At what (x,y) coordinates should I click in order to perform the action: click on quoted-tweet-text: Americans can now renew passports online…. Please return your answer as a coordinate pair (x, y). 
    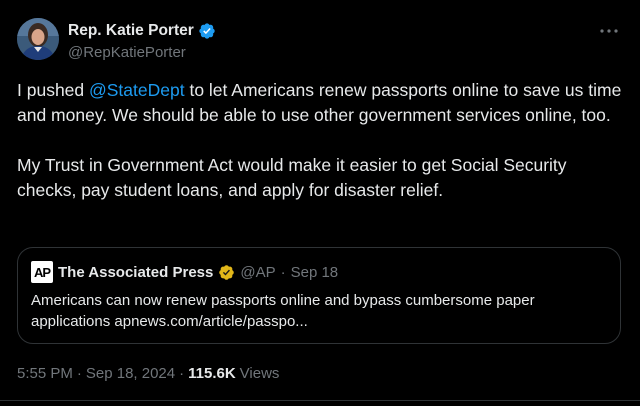
    Looking at the image, I should click on (283, 311).